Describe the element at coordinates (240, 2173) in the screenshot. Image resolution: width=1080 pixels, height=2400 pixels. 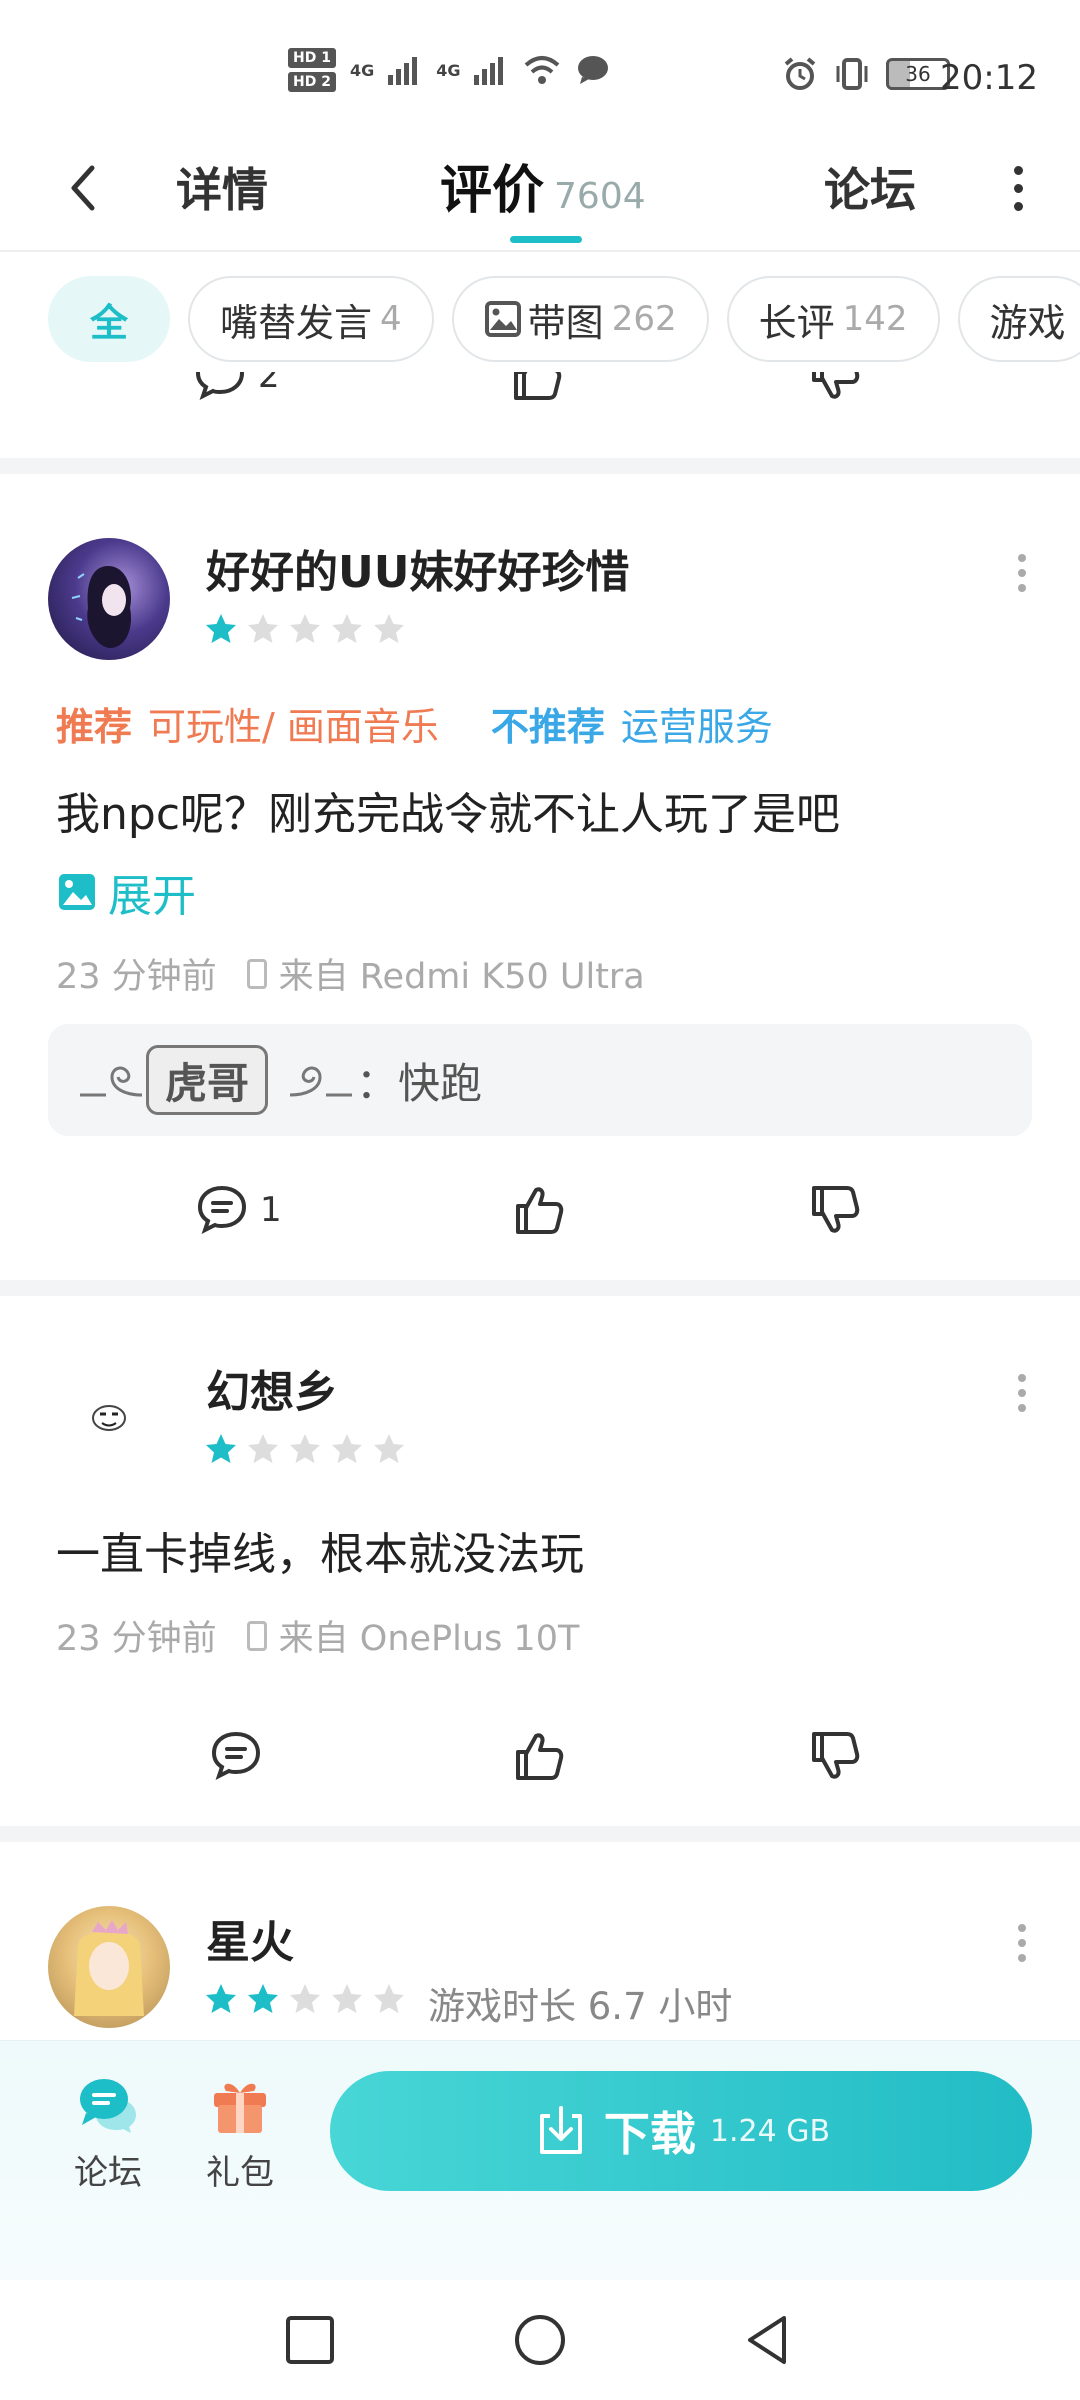
I see `gift-label: 礼包` at that location.